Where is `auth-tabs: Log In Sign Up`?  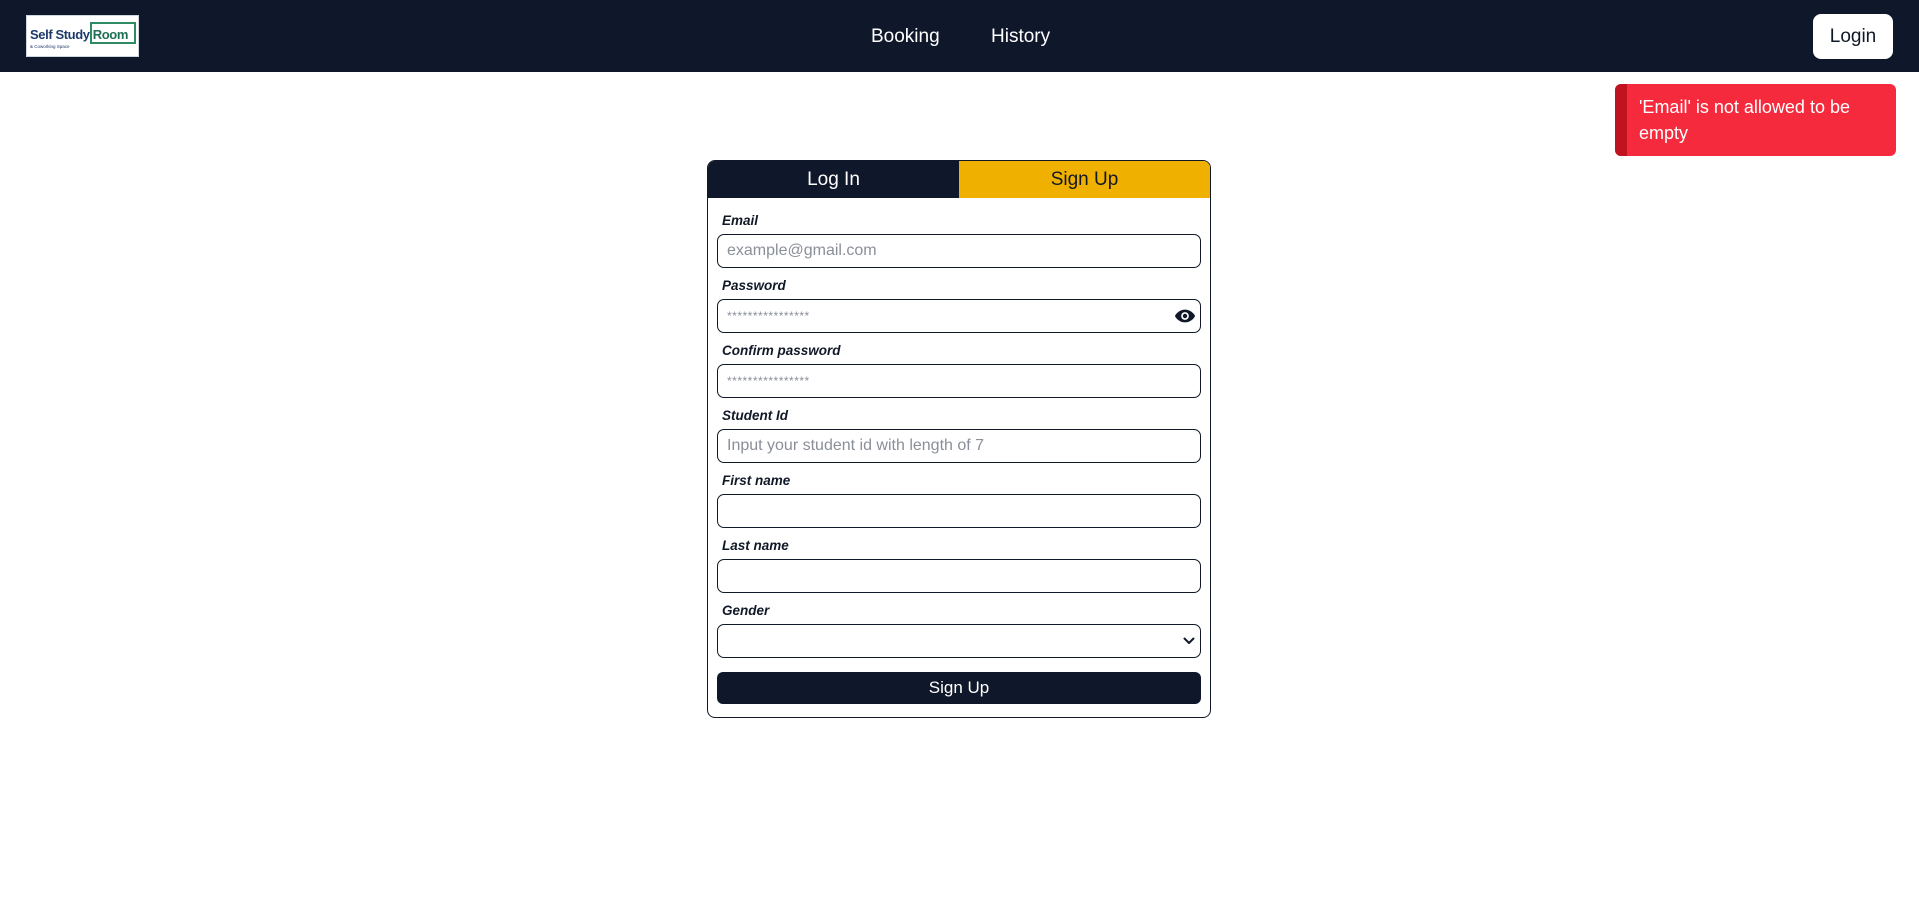 auth-tabs: Log In Sign Up is located at coordinates (959, 179).